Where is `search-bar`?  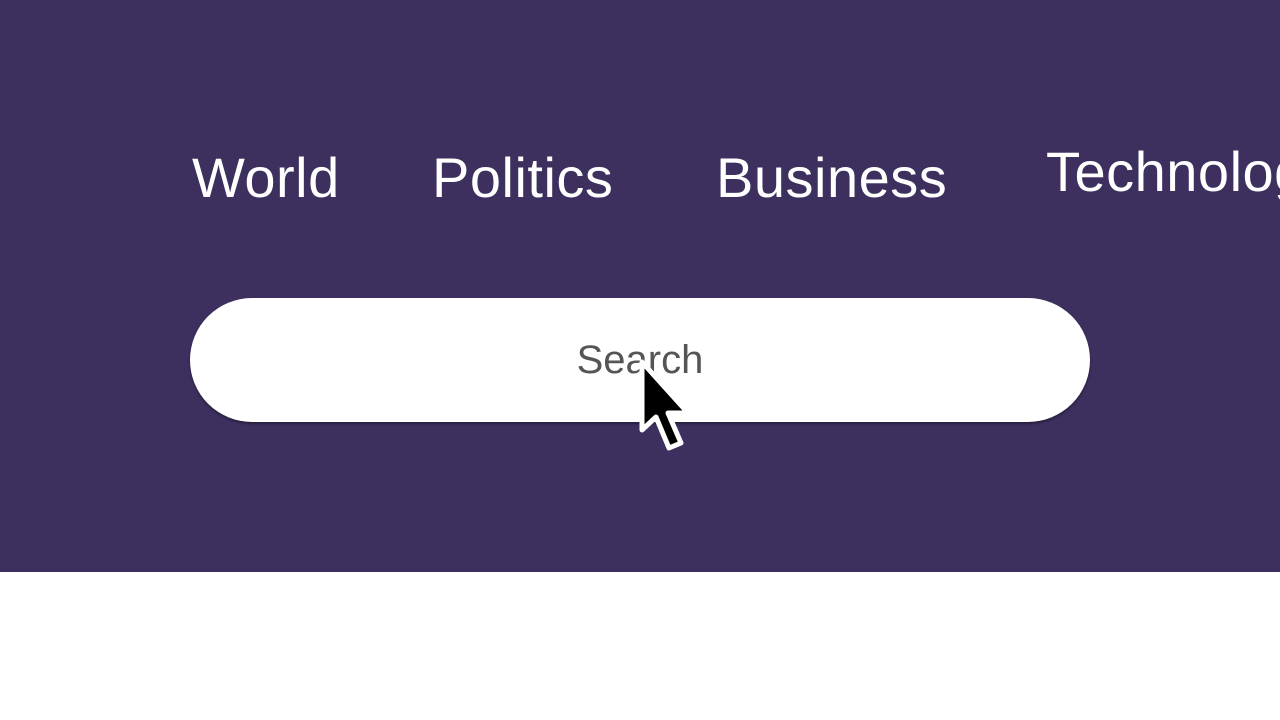 search-bar is located at coordinates (640, 360).